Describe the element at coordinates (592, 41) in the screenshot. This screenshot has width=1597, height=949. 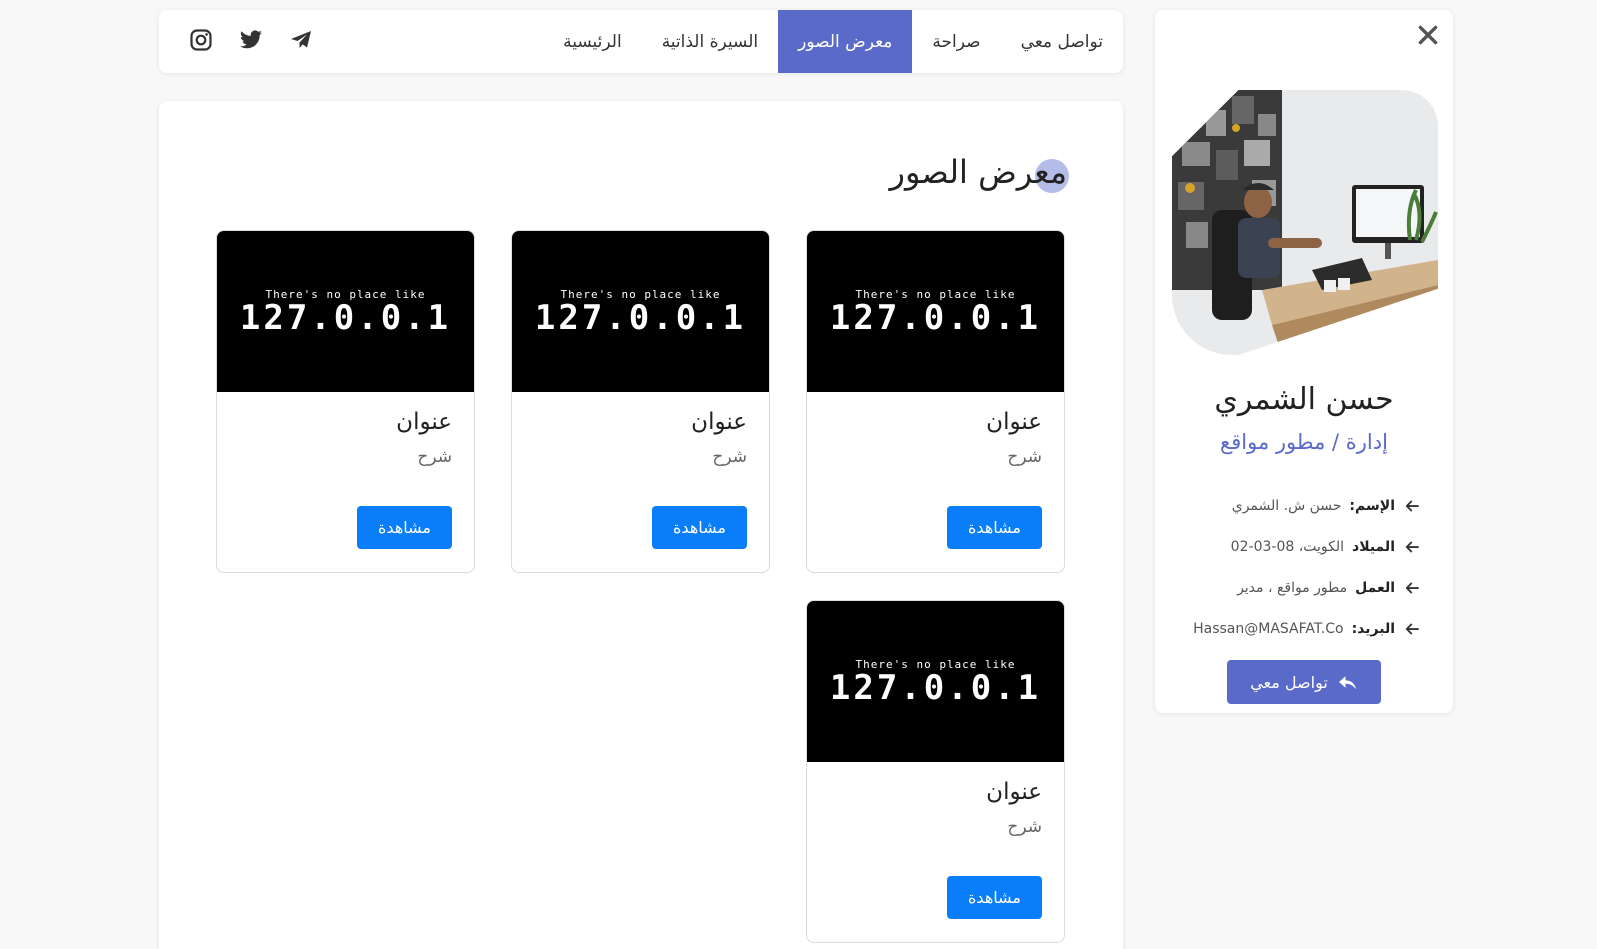
I see `tab-home: الرئيسية` at that location.